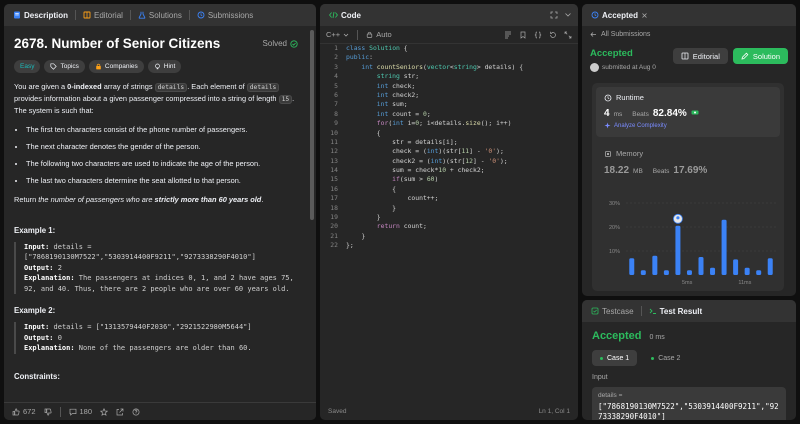 This screenshot has width=800, height=424. Describe the element at coordinates (553, 35) in the screenshot. I see `reset-icon` at that location.